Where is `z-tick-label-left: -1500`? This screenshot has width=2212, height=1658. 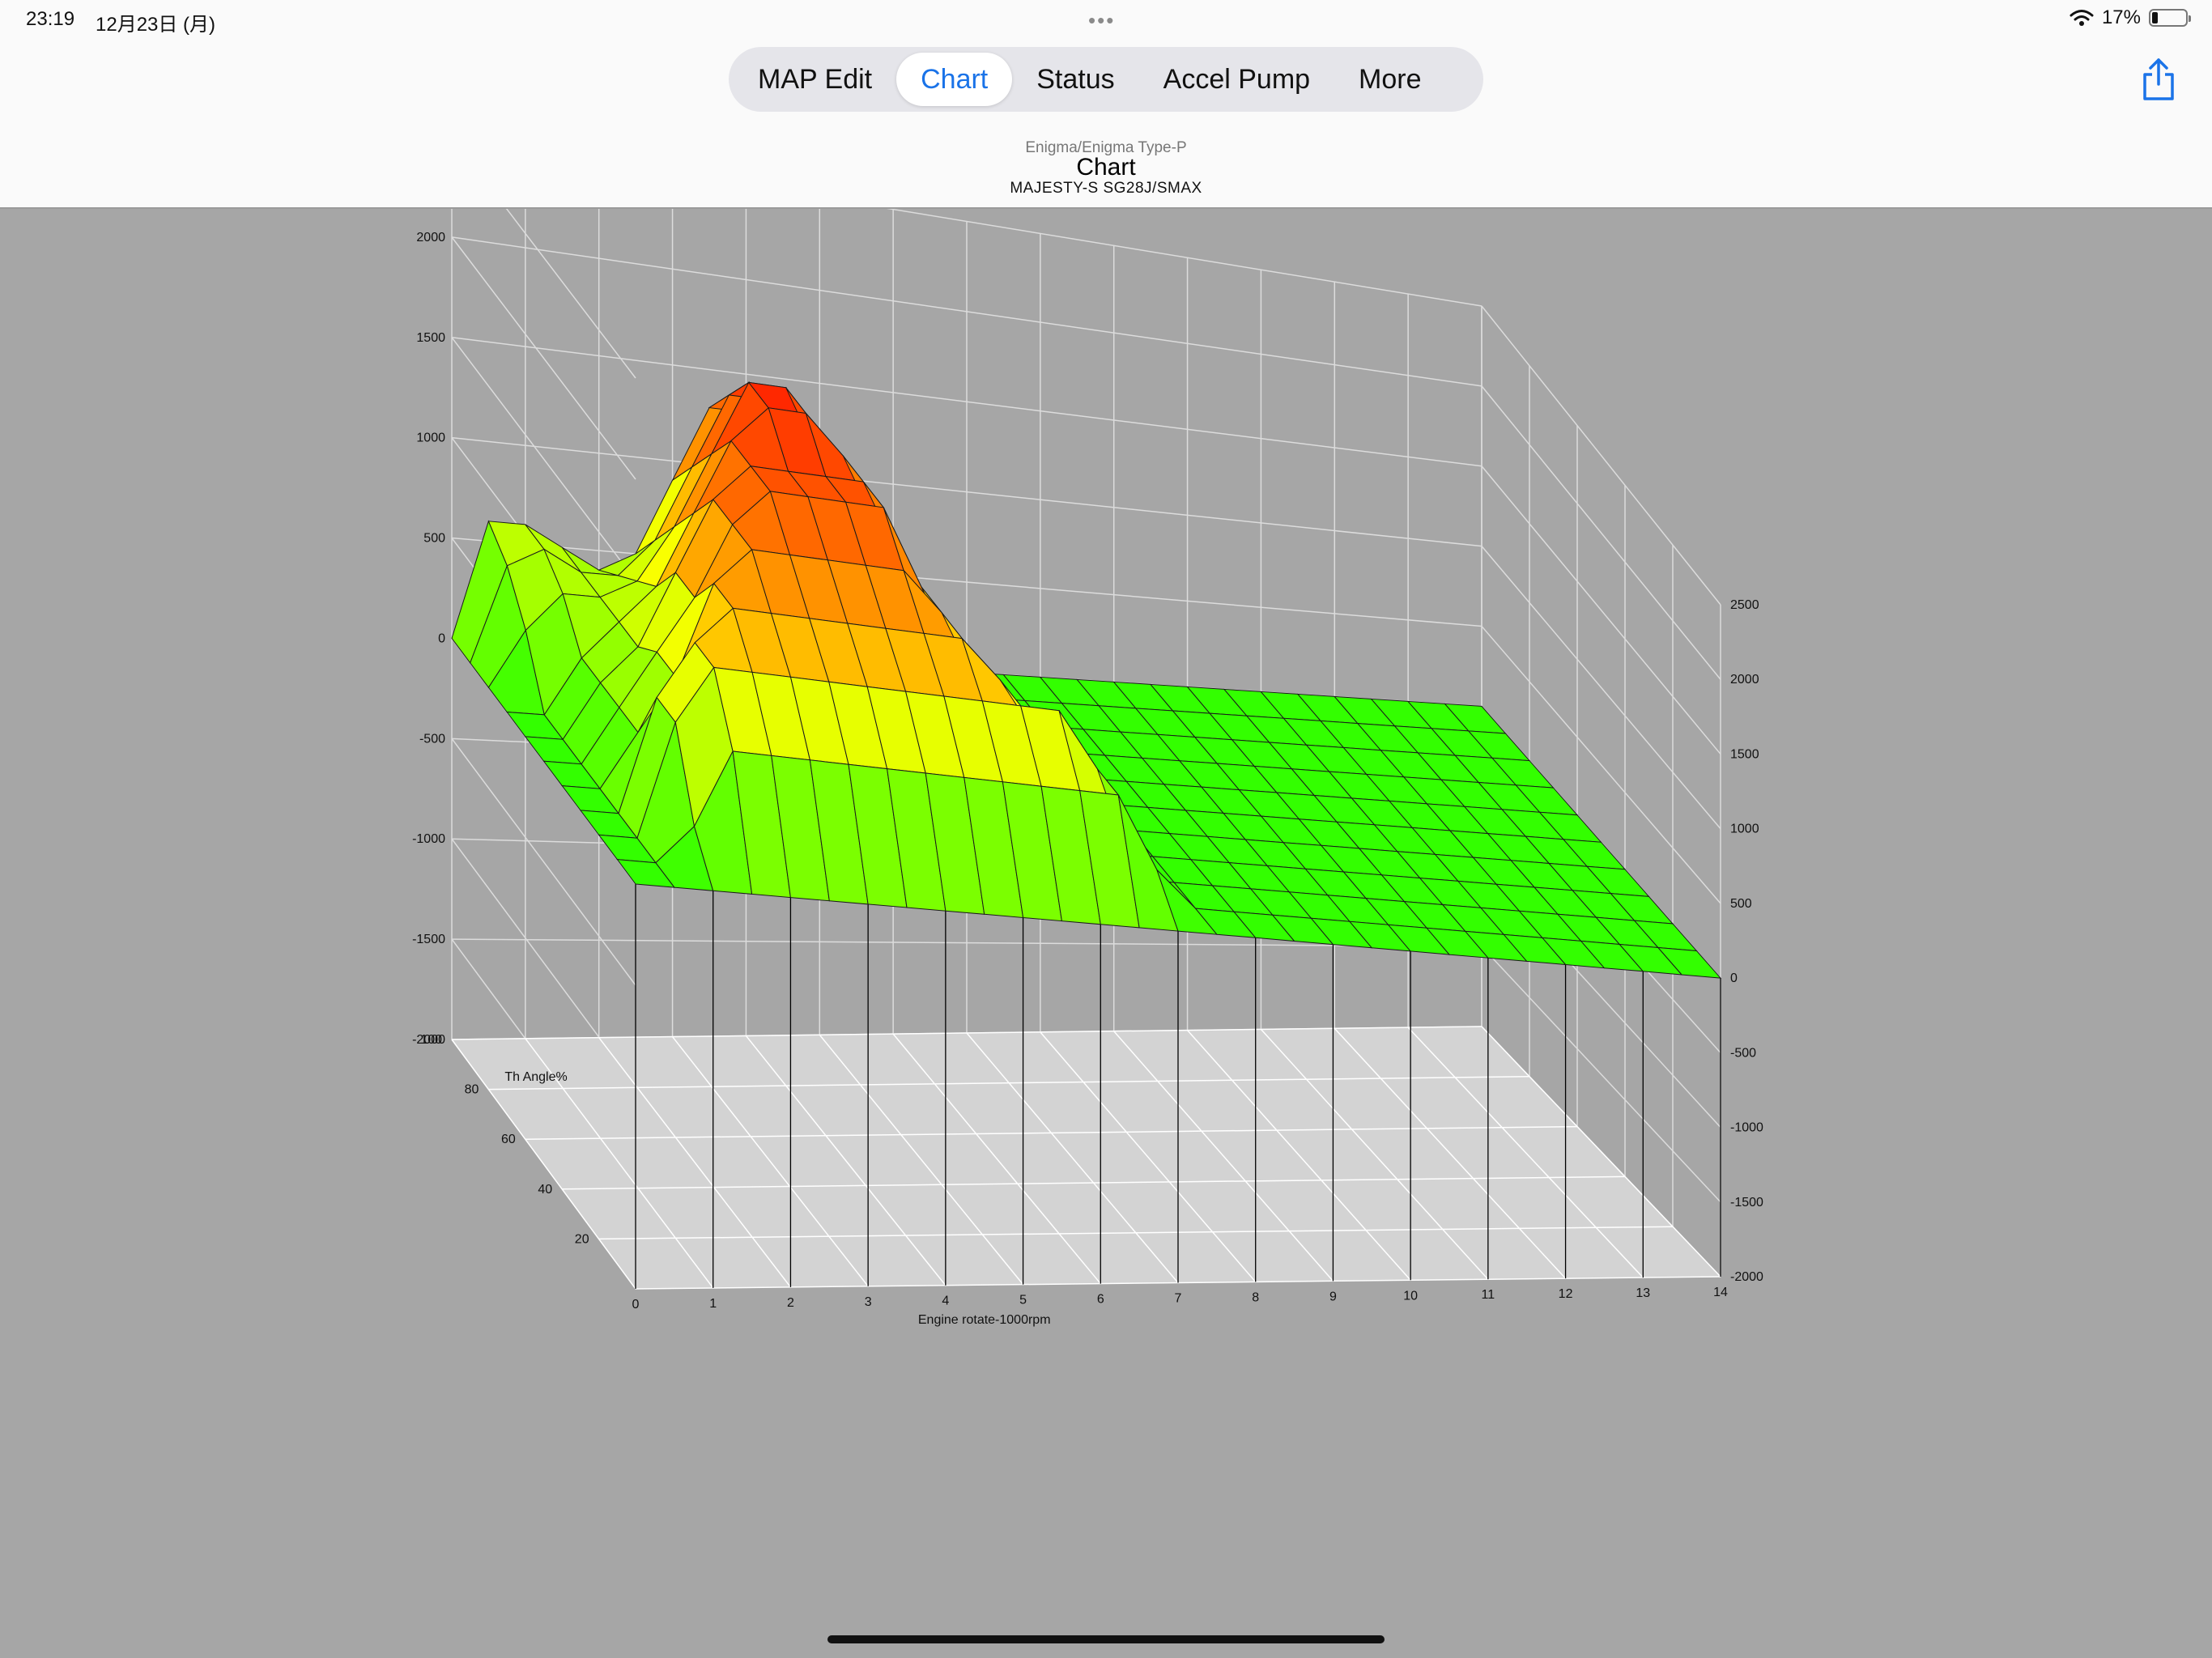
z-tick-label-left: -1500 is located at coordinates (429, 939).